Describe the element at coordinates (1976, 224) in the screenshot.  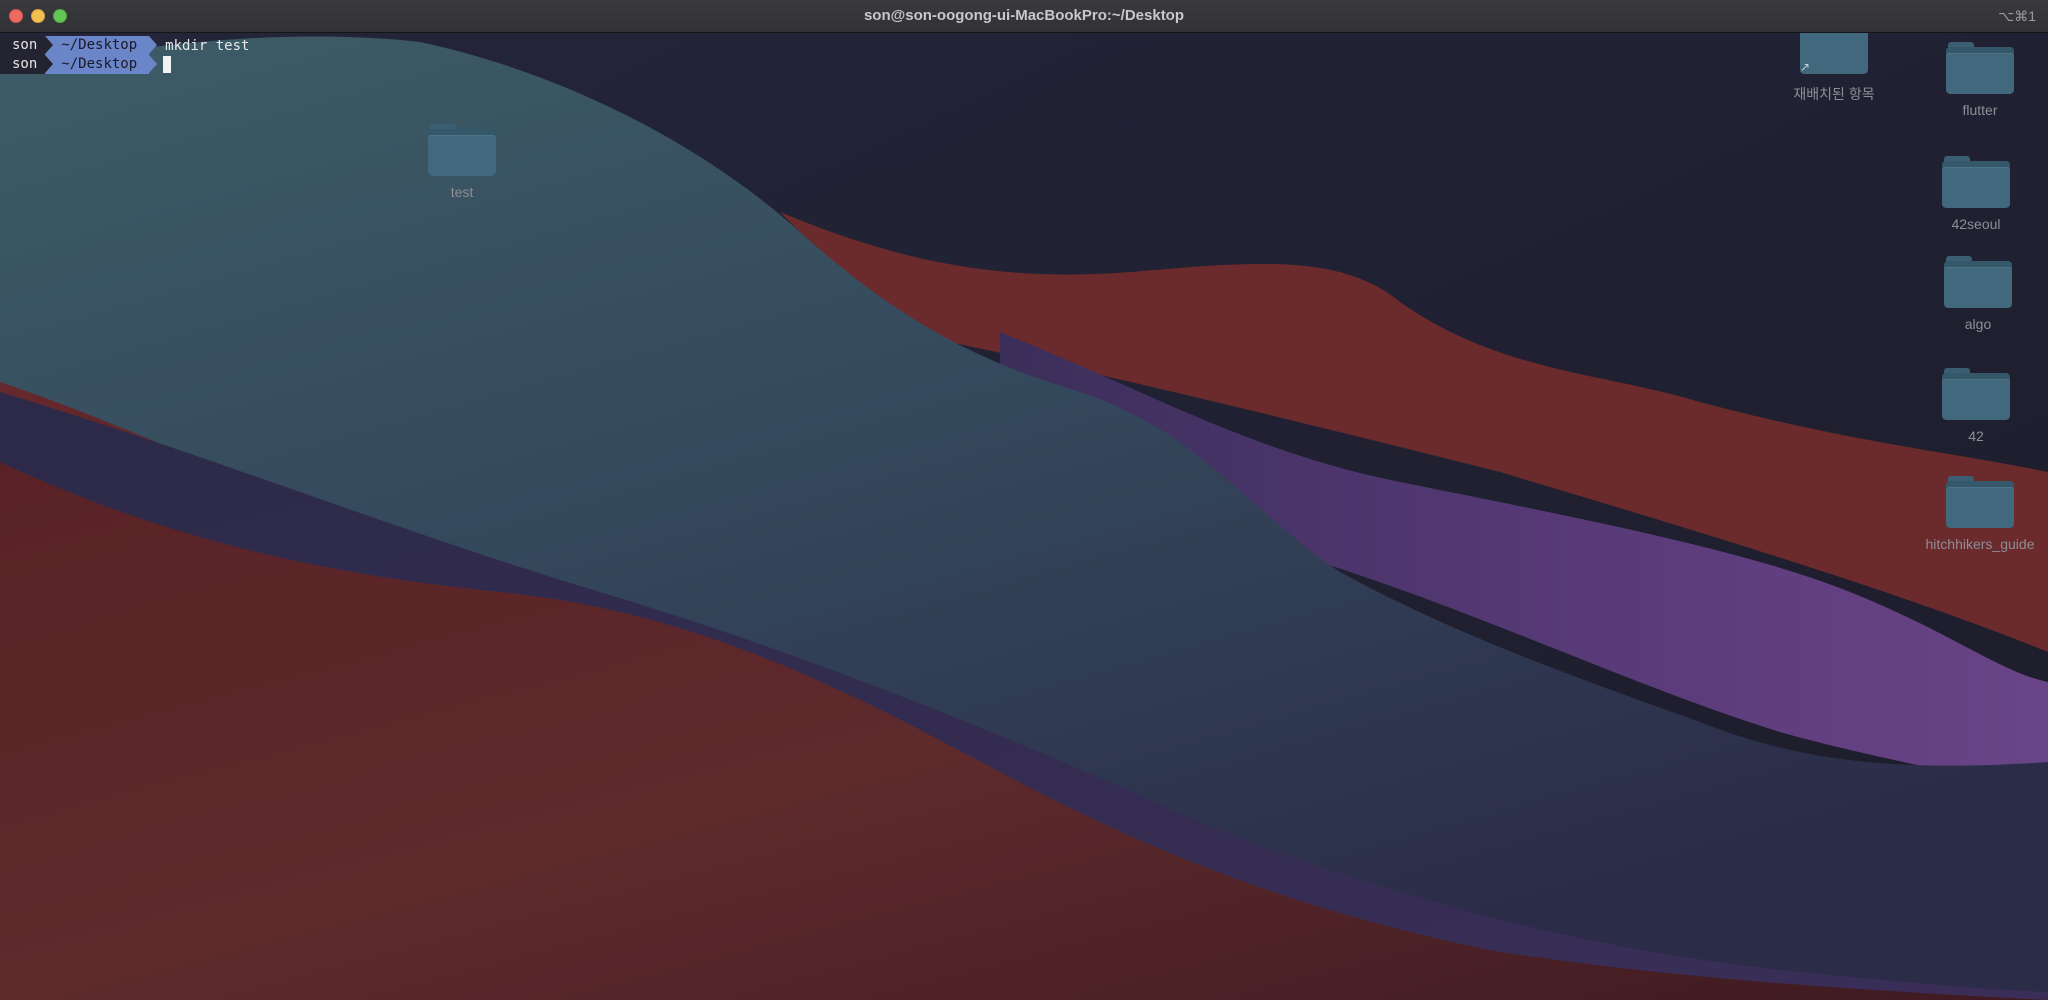
I see `desktop-item-label: 42seoul` at that location.